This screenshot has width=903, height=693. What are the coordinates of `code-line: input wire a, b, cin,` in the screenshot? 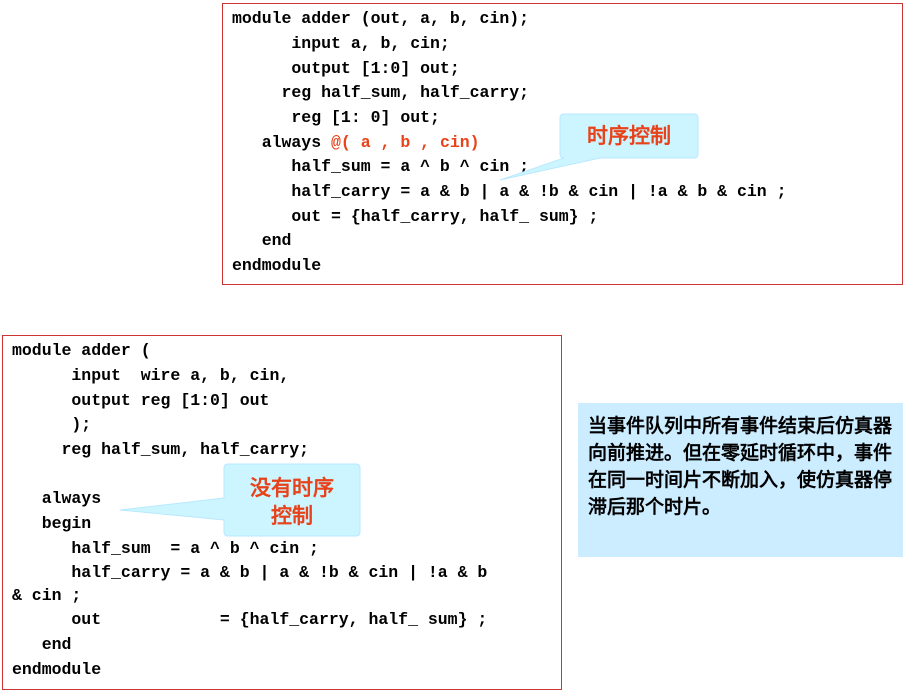 It's located at (151, 375).